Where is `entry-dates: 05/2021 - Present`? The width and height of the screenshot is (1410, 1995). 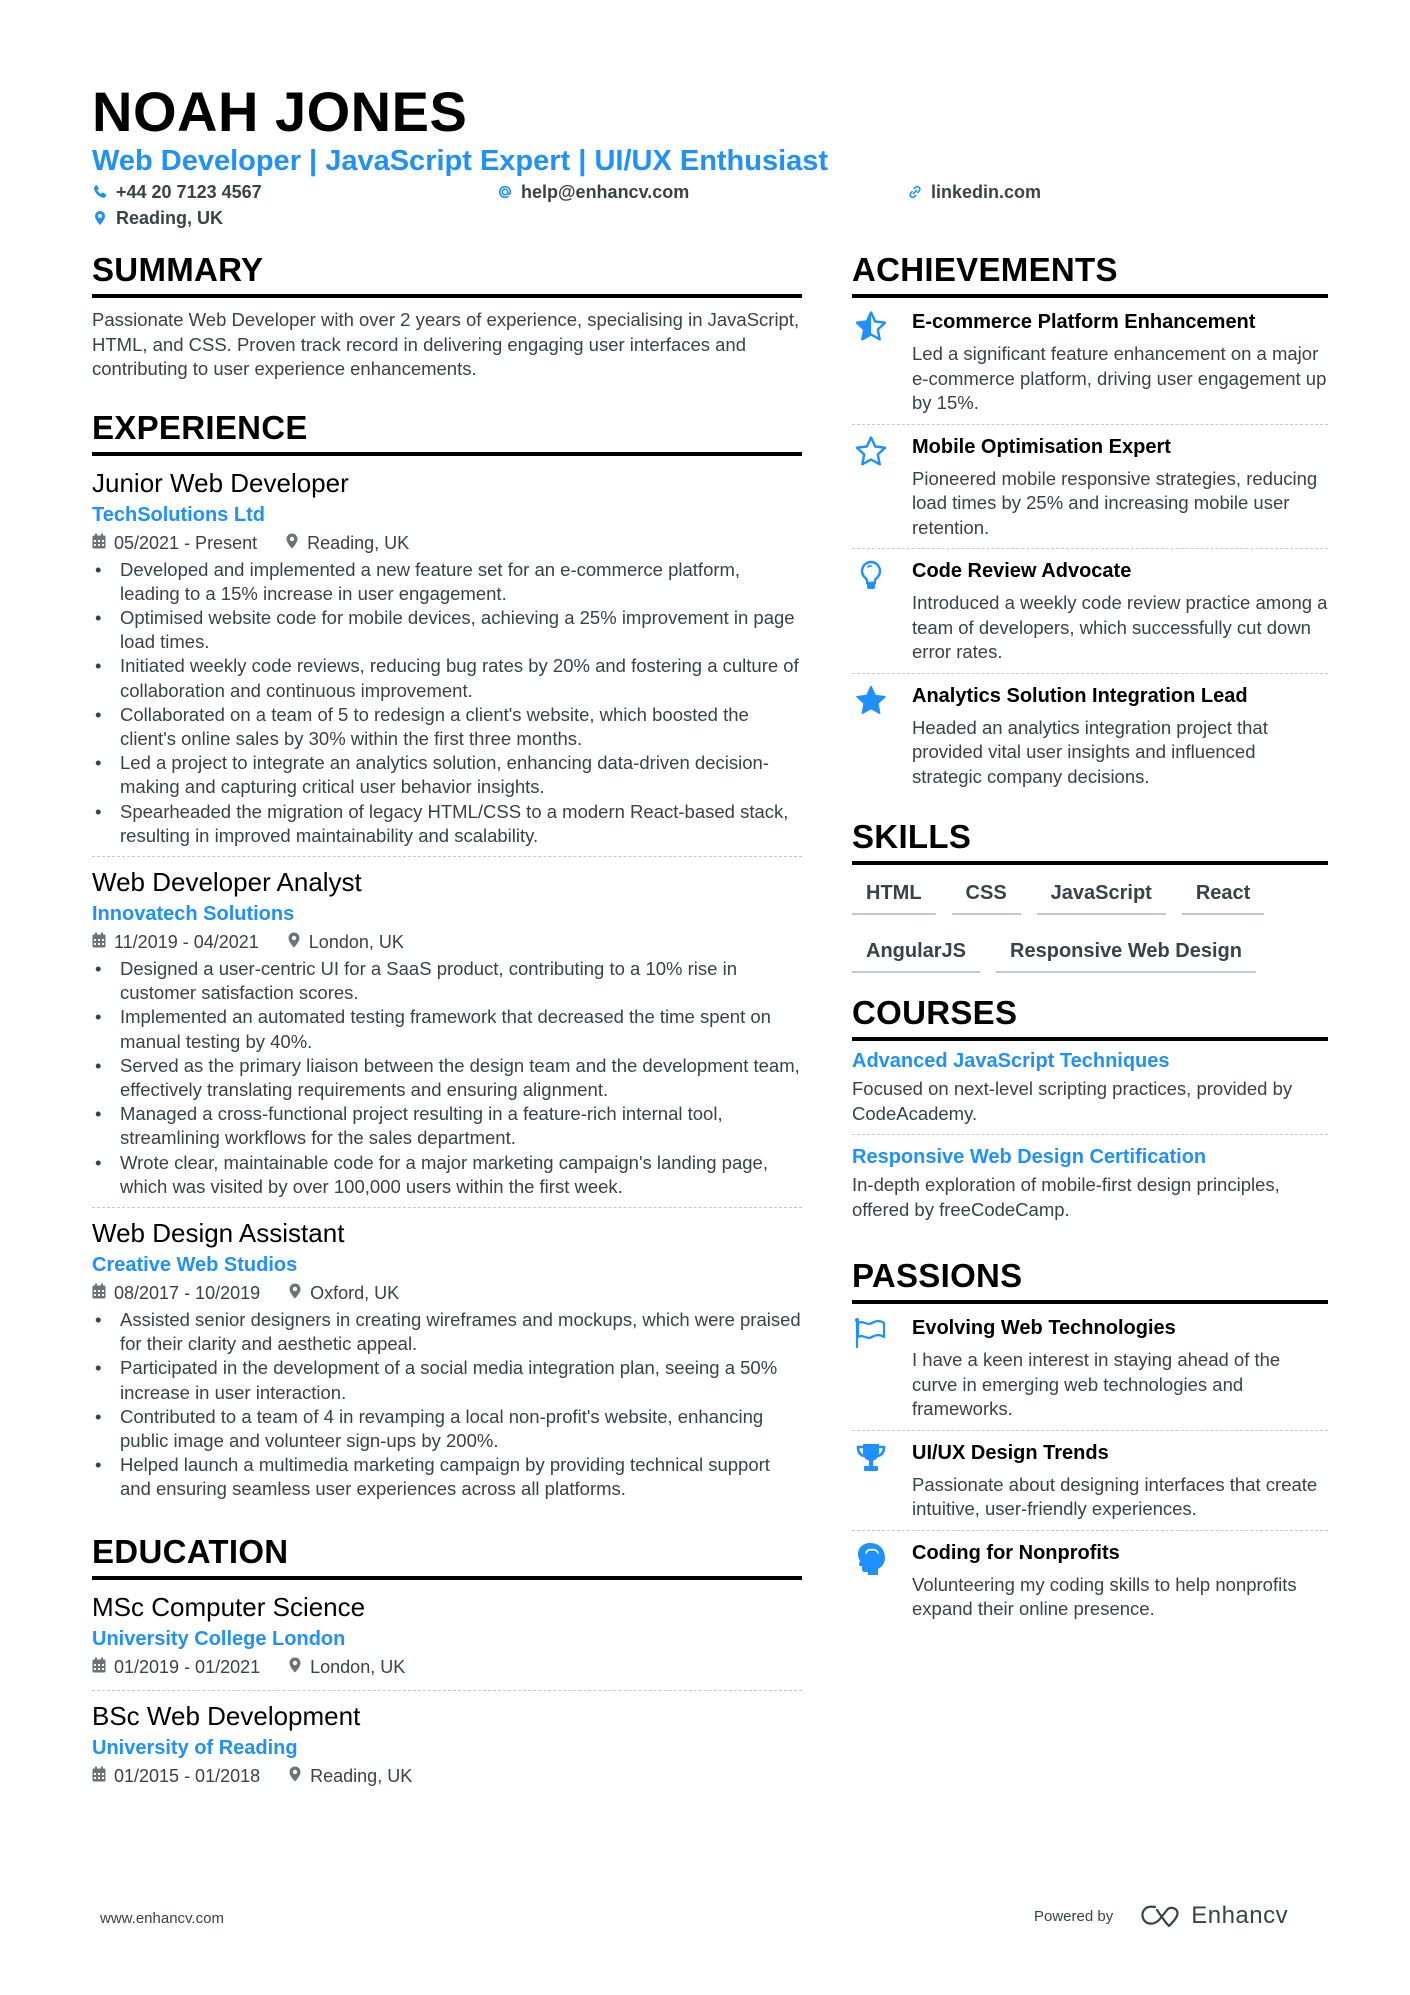
entry-dates: 05/2021 - Present is located at coordinates (174, 543).